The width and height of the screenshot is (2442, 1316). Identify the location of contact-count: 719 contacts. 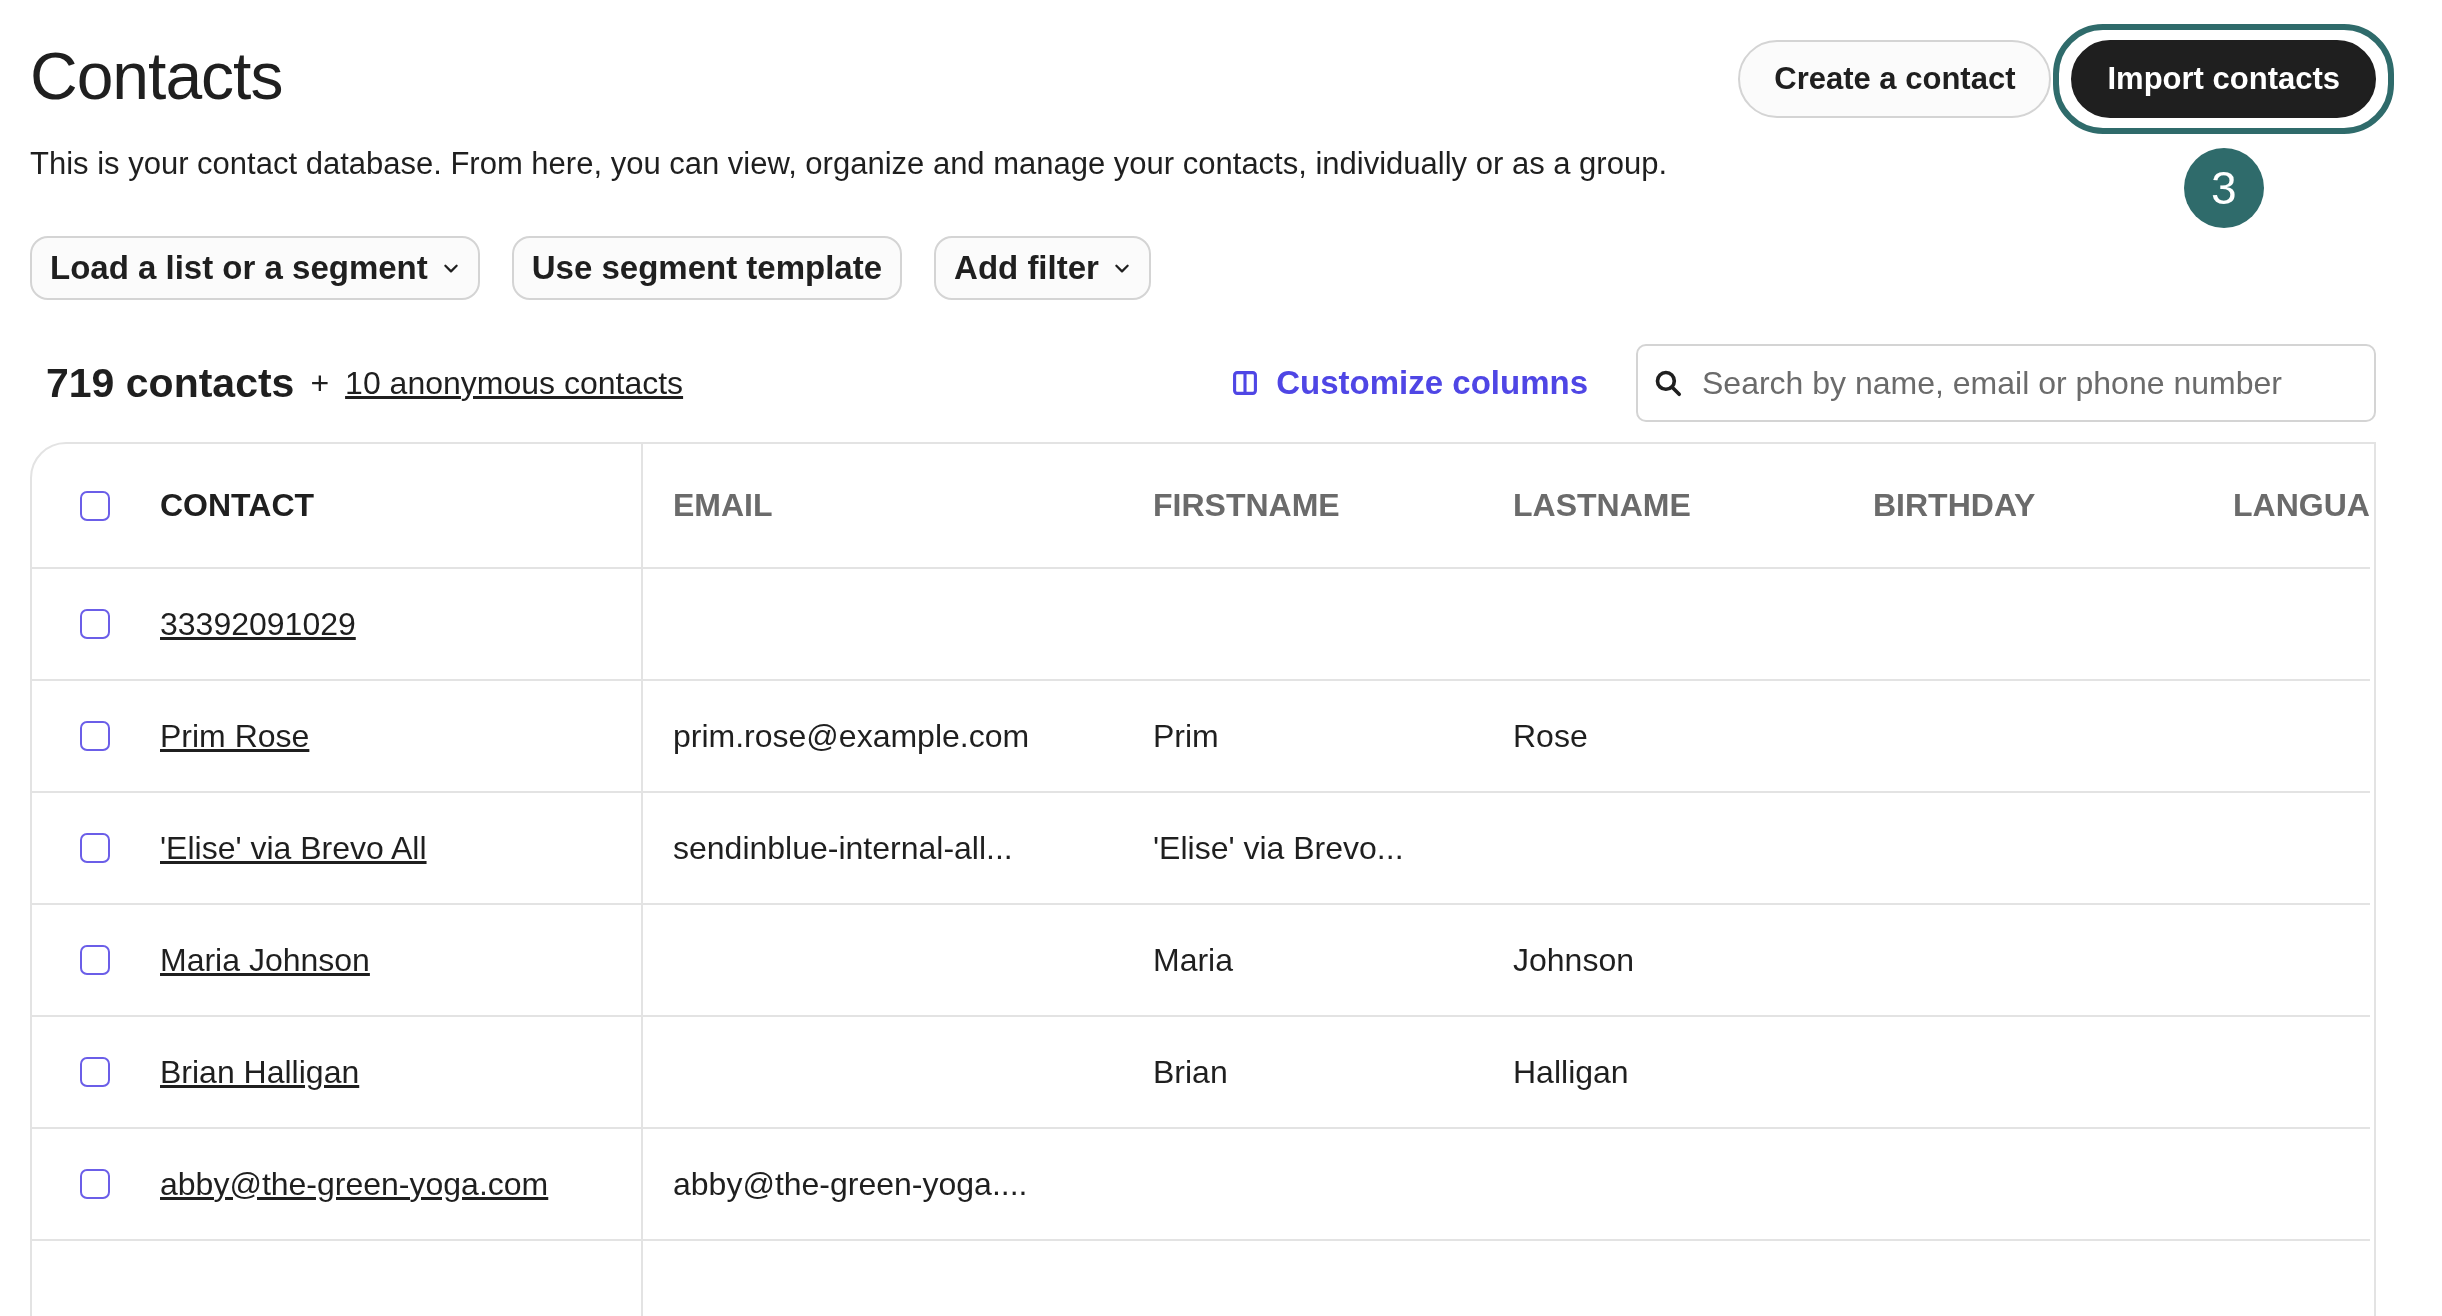
(170, 383).